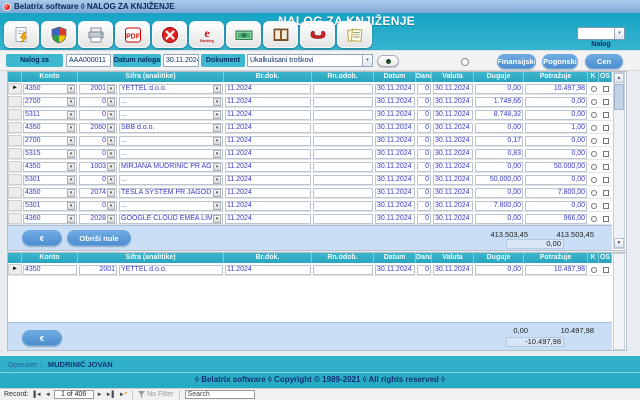 The image size is (640, 400). What do you see at coordinates (98, 166) in the screenshot?
I see `sifra-cell: 1003 ▾` at bounding box center [98, 166].